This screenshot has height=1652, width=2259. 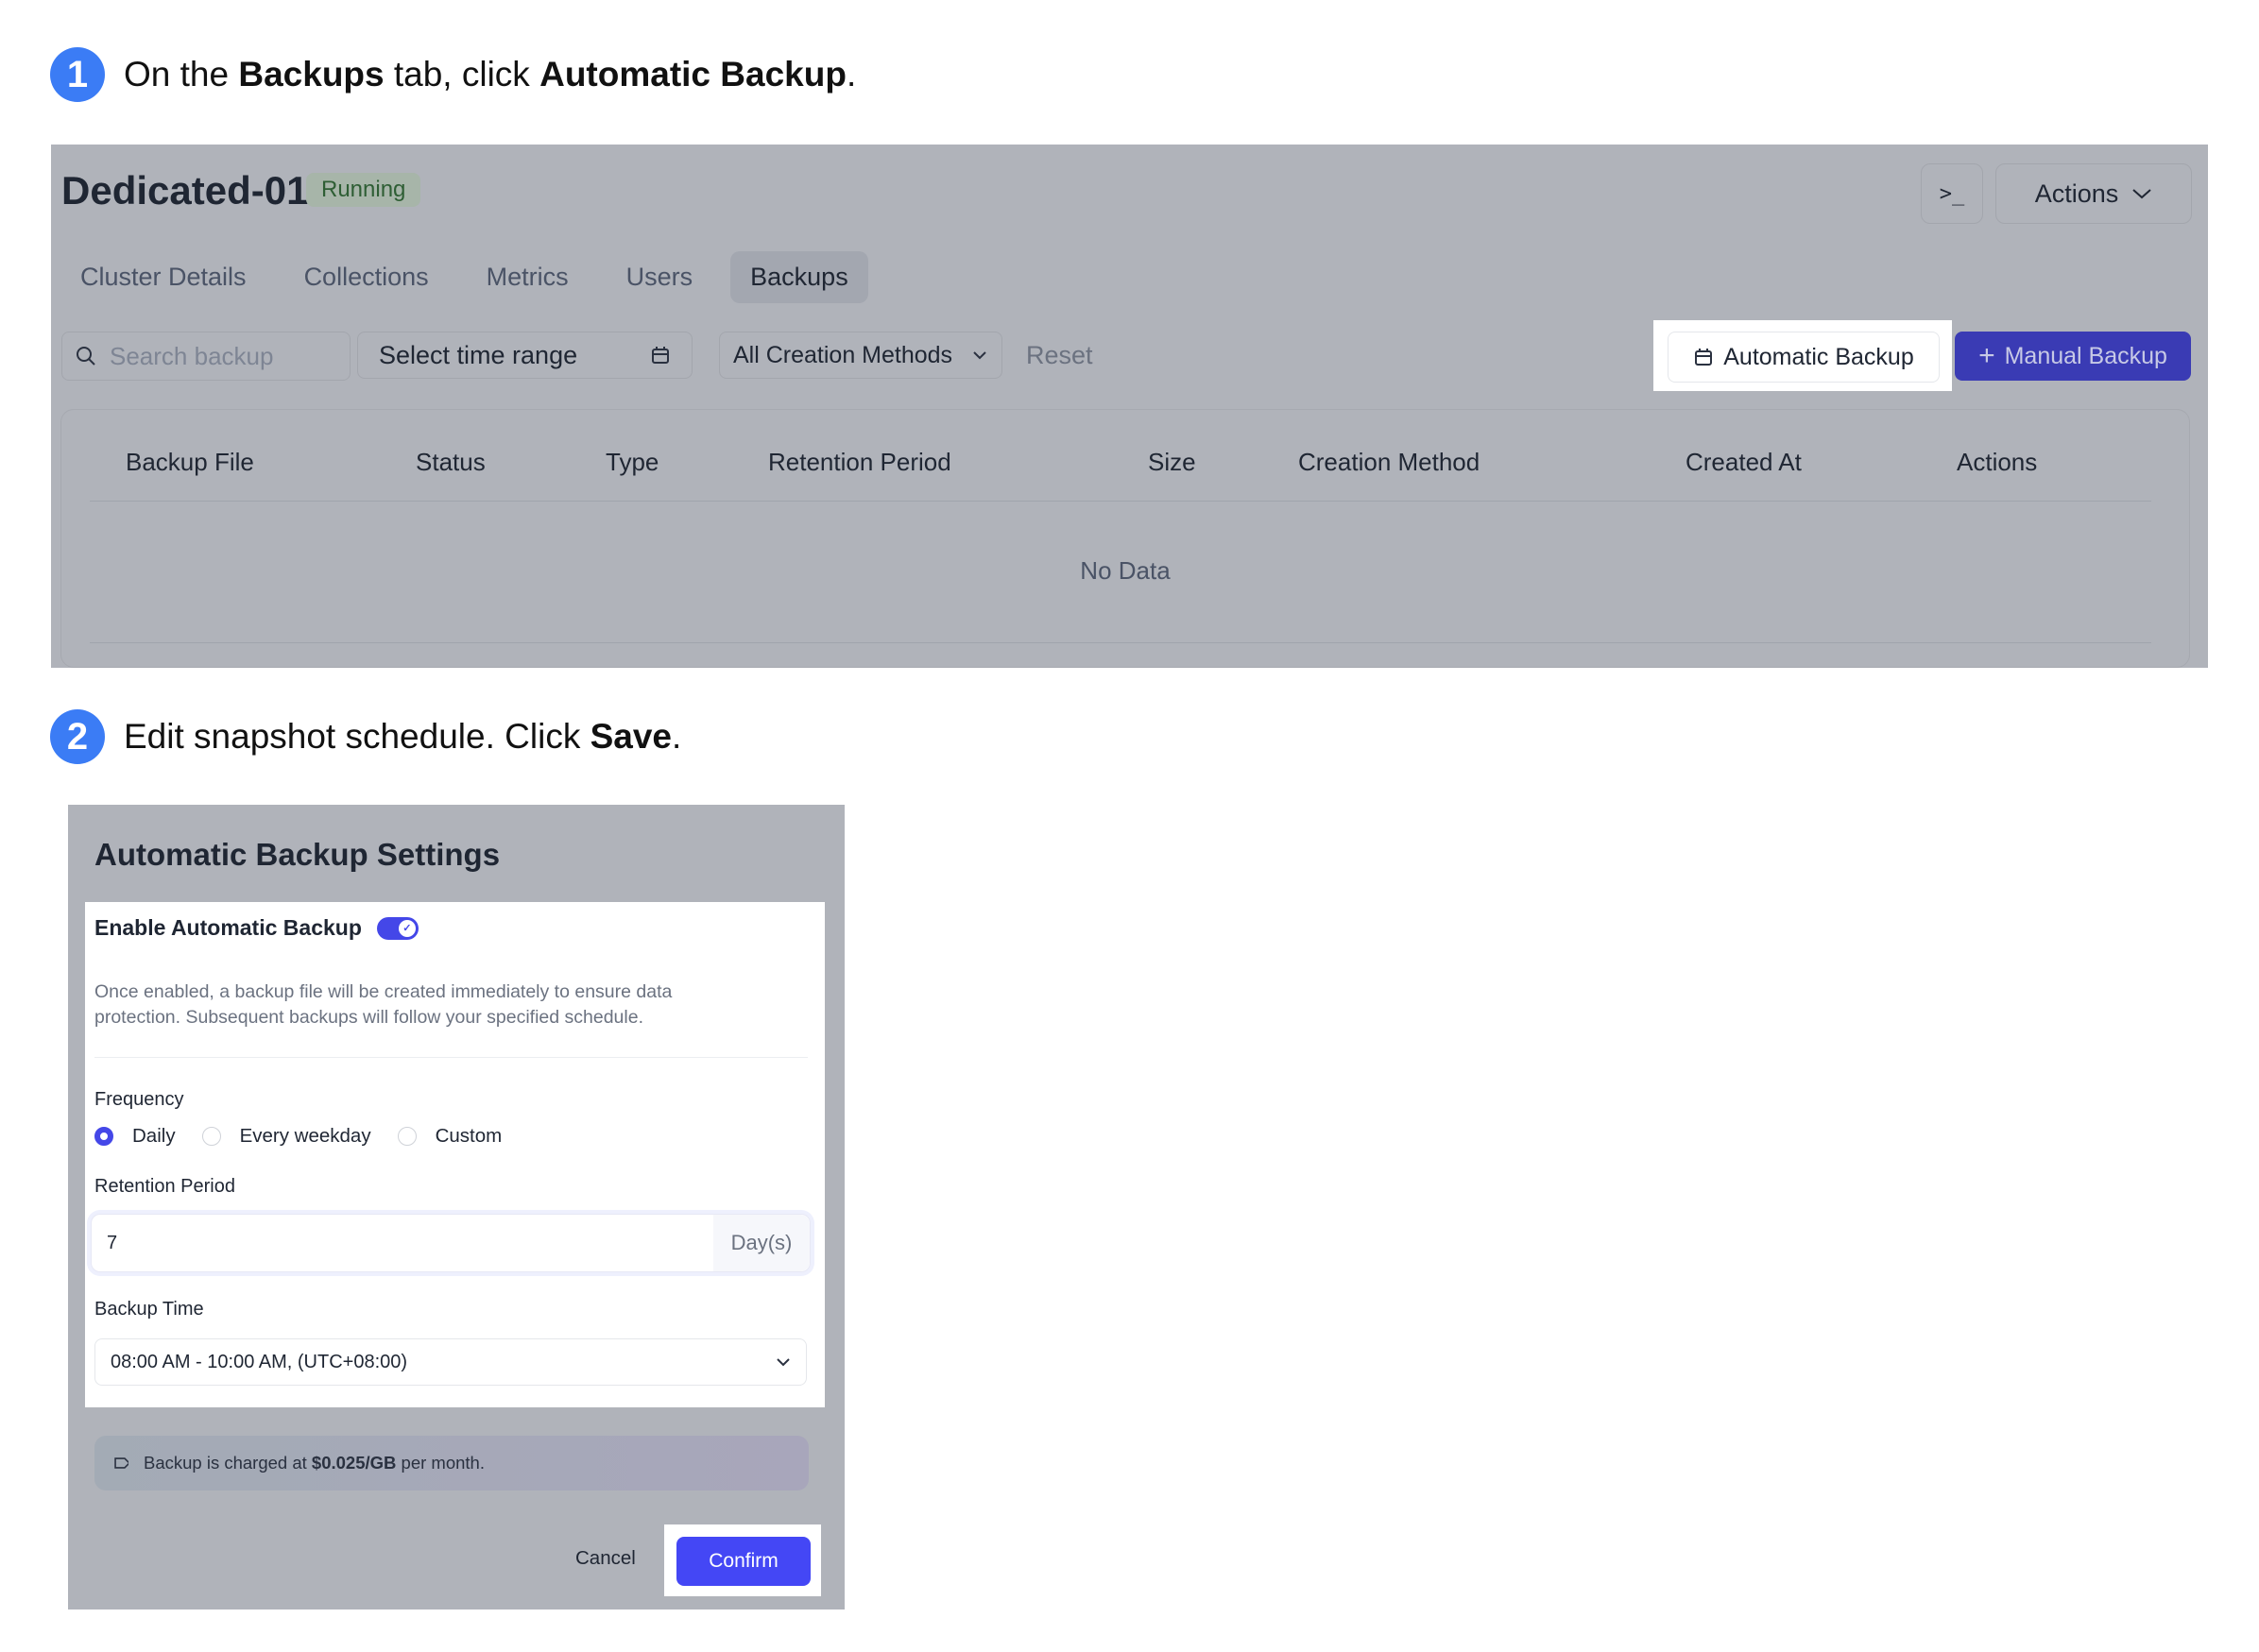 I want to click on step-text-part: On the, so click(x=181, y=74).